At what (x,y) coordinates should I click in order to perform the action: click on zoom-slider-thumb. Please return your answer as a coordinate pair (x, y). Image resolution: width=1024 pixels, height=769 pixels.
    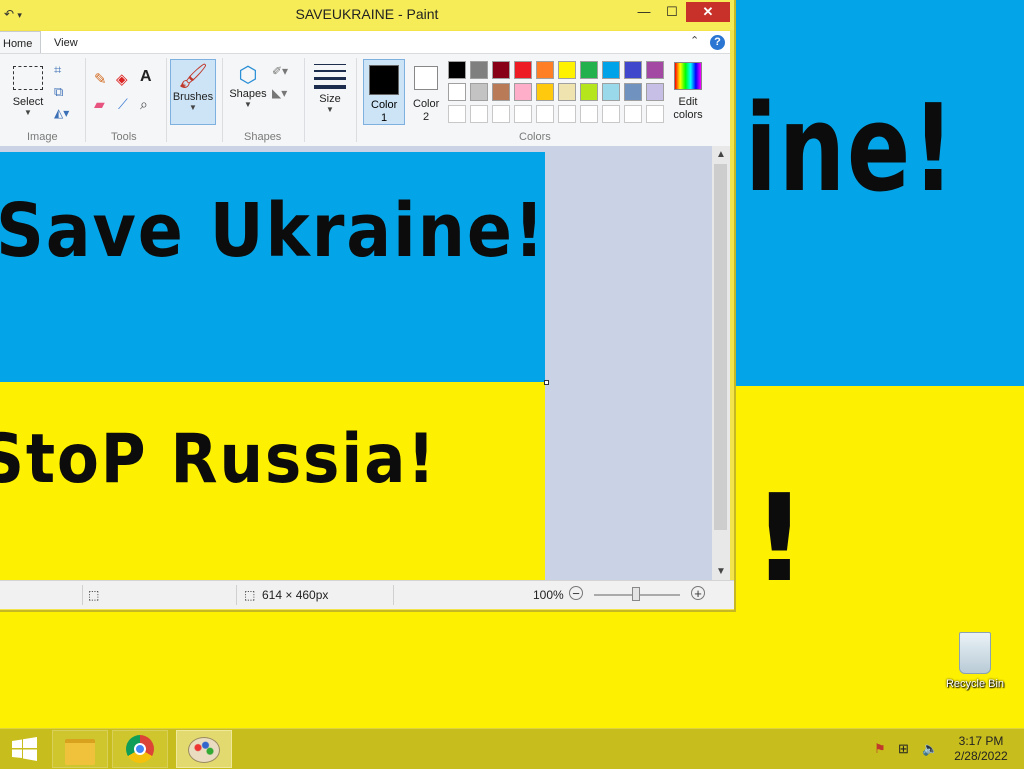
    Looking at the image, I should click on (636, 594).